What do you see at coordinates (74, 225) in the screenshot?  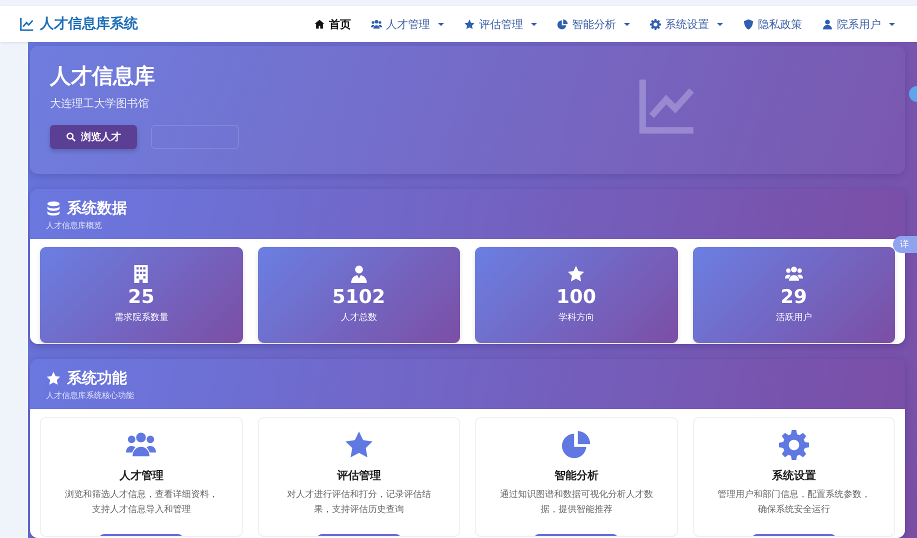 I see `section-subtitle: 人才信息库概览` at bounding box center [74, 225].